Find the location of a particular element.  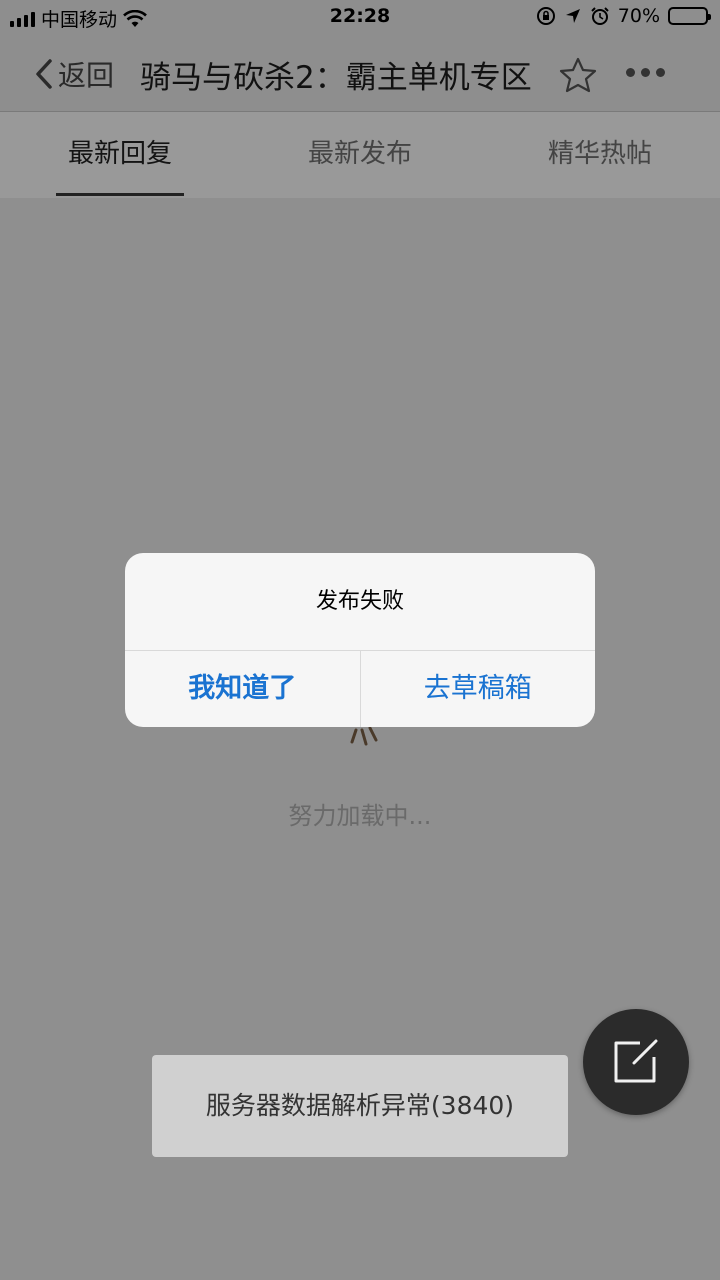

error-toast: 服务器数据解析异常(3840) is located at coordinates (360, 1106).